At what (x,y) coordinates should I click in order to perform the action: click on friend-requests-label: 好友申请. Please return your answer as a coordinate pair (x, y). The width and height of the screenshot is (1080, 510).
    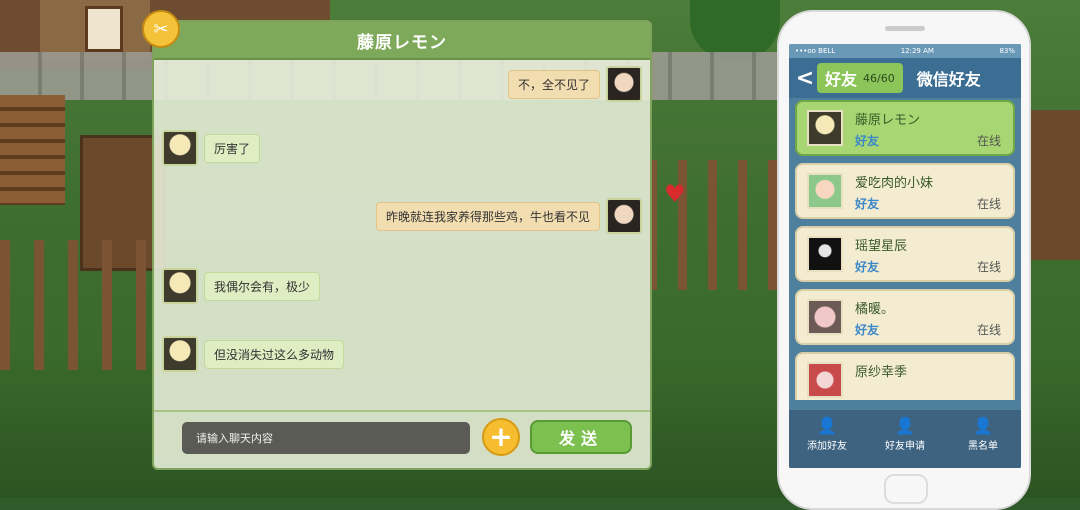
    Looking at the image, I should click on (905, 446).